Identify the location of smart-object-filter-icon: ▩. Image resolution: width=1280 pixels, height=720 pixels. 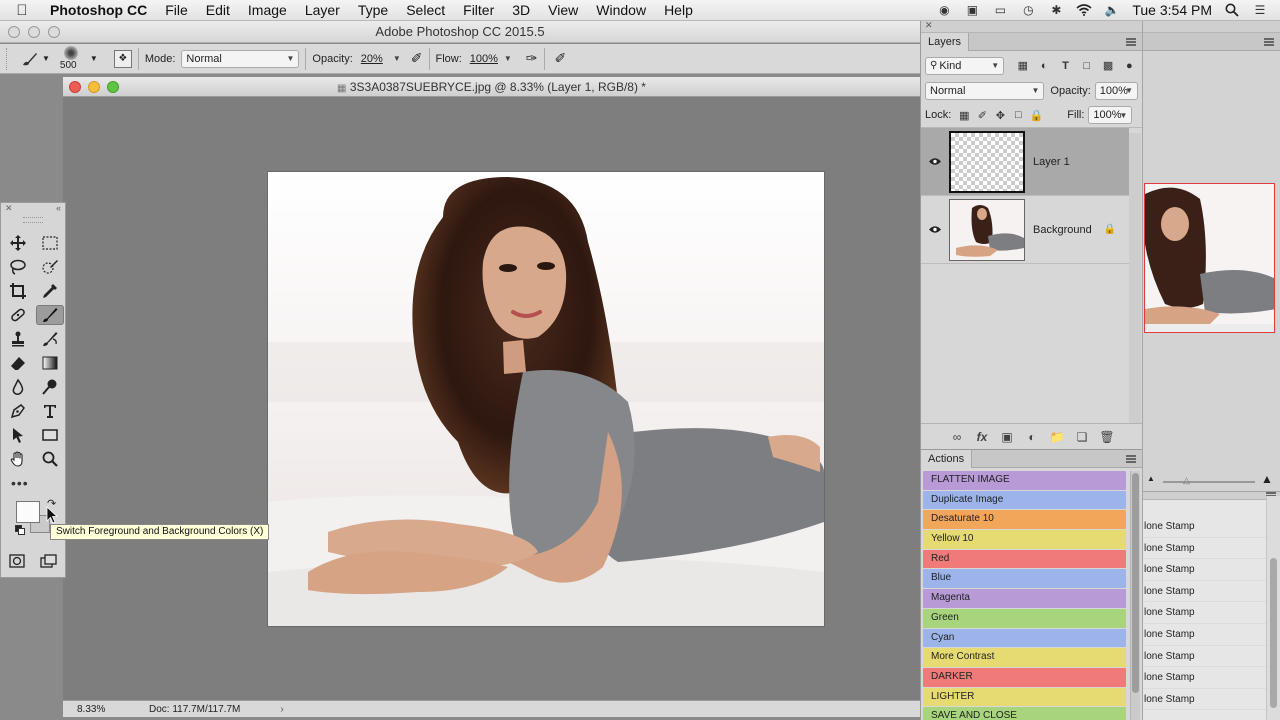
(1107, 66).